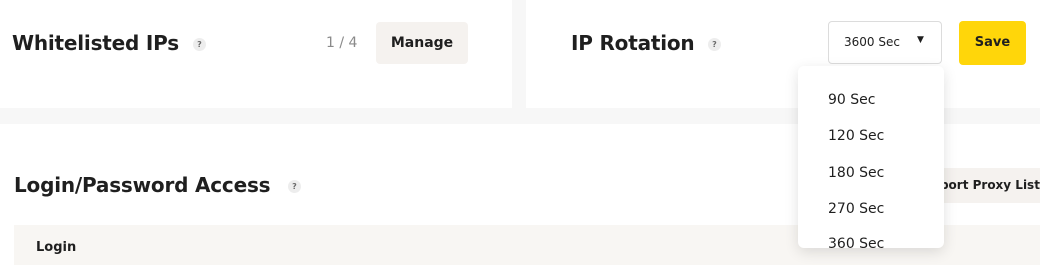 The image size is (1040, 265). What do you see at coordinates (856, 242) in the screenshot?
I see `dropdown-option: 360 Sec` at bounding box center [856, 242].